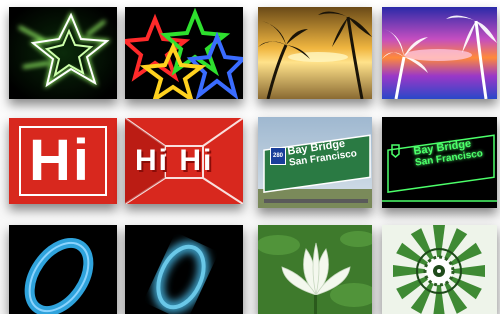 This screenshot has height=314, width=500. I want to click on kaleidoscope-image, so click(439, 269).